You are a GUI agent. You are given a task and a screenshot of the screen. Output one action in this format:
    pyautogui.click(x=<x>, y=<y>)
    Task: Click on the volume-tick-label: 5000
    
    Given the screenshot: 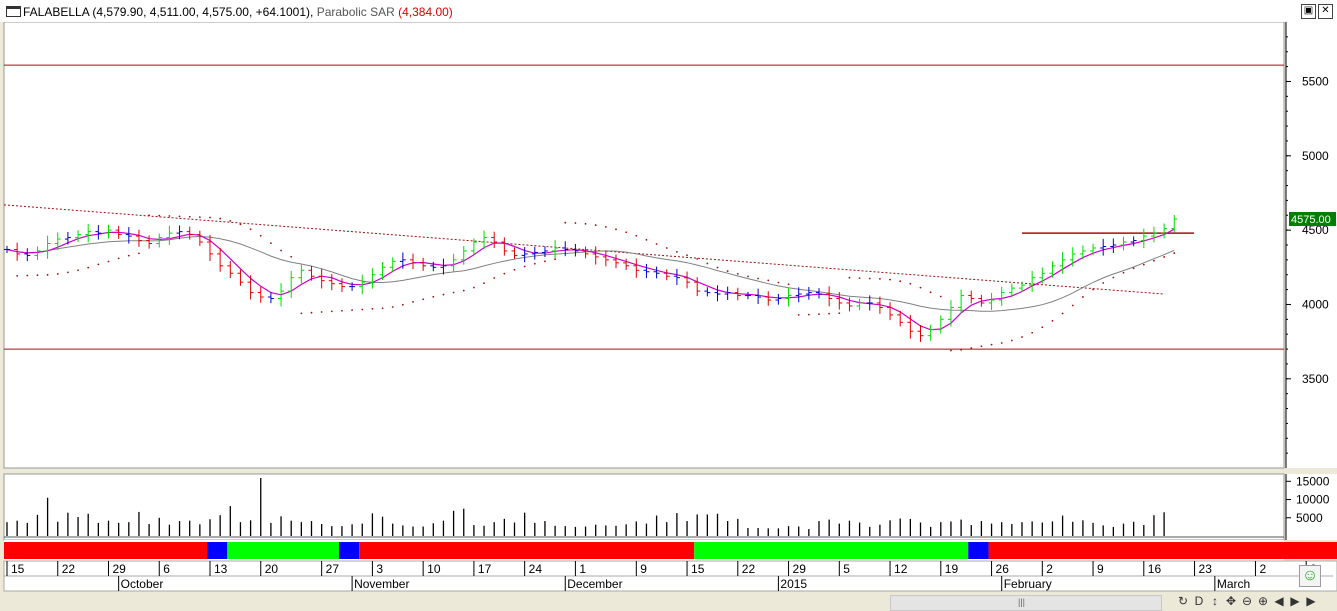 What is the action you would take?
    pyautogui.click(x=1309, y=518)
    